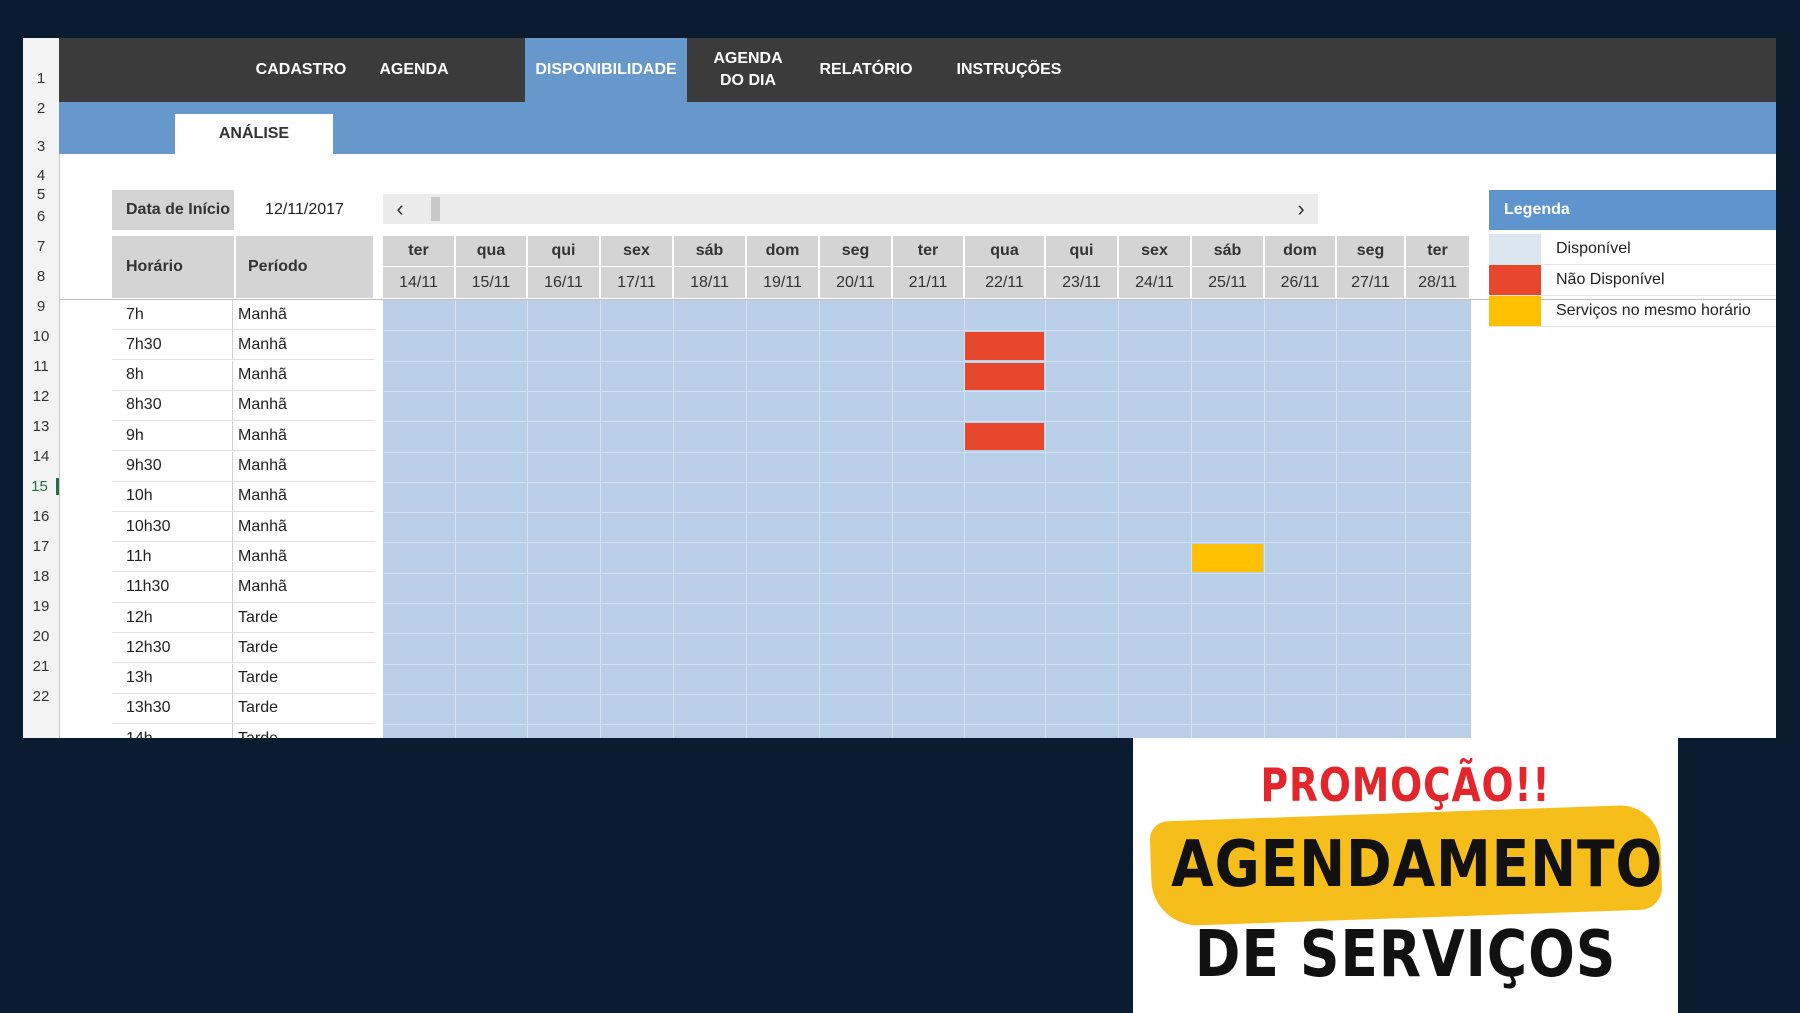  I want to click on table-row: 9h30 Manhã, so click(243, 466).